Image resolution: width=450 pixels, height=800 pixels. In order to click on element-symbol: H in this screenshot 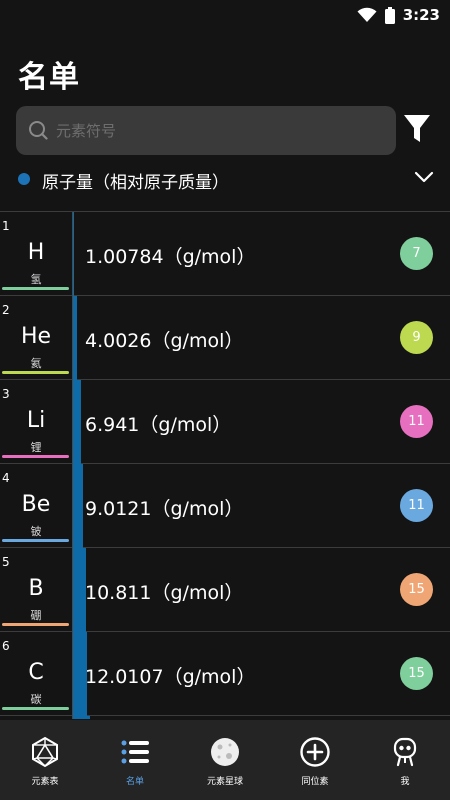, I will do `click(36, 252)`.